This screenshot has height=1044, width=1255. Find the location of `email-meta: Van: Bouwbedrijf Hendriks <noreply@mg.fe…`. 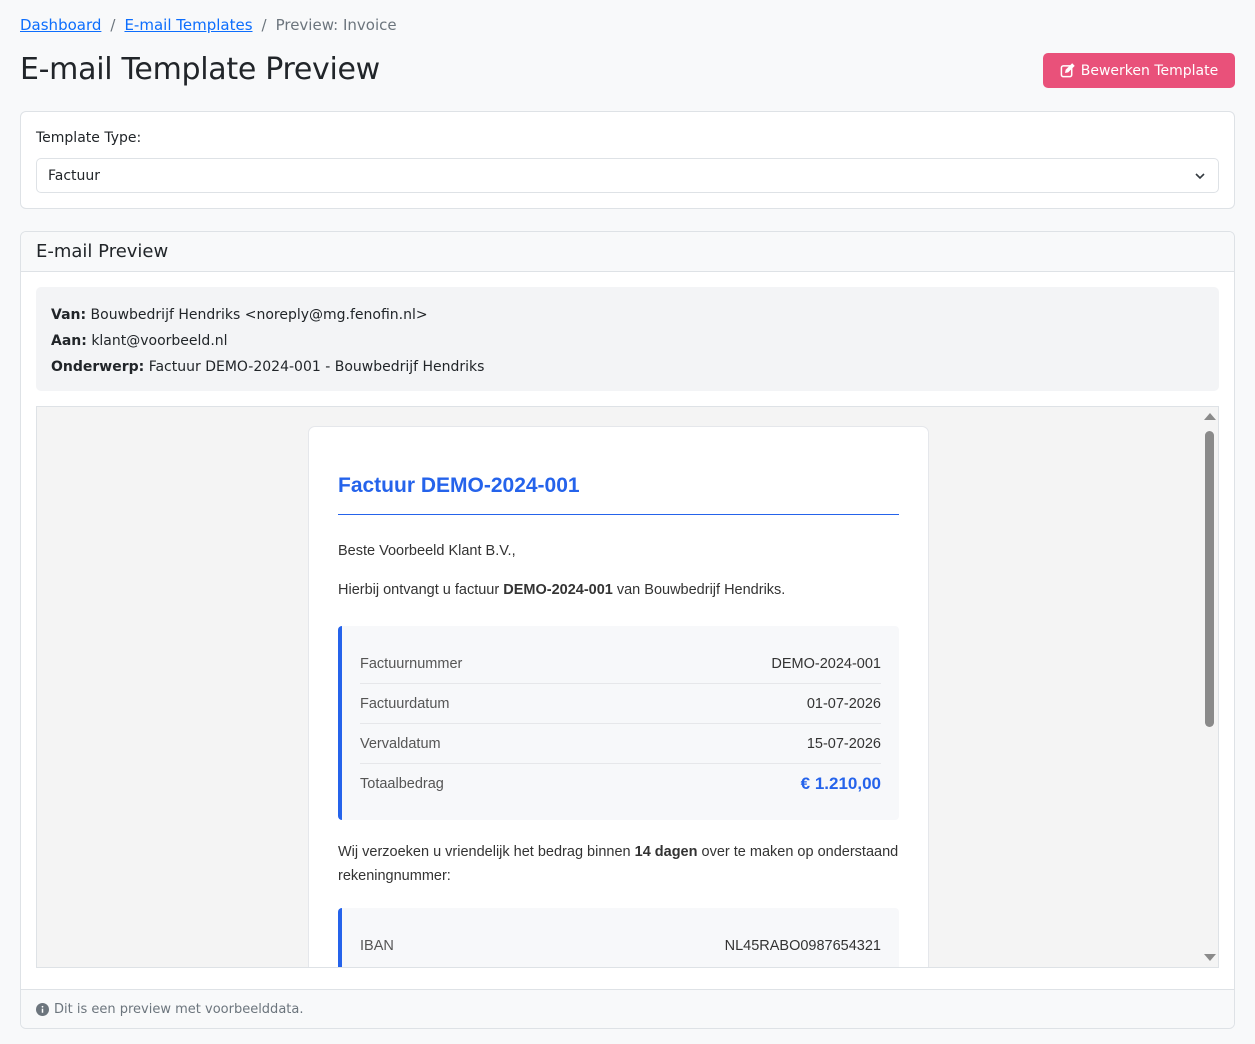

email-meta: Van: Bouwbedrijf Hendriks <noreply@mg.fe… is located at coordinates (627, 339).